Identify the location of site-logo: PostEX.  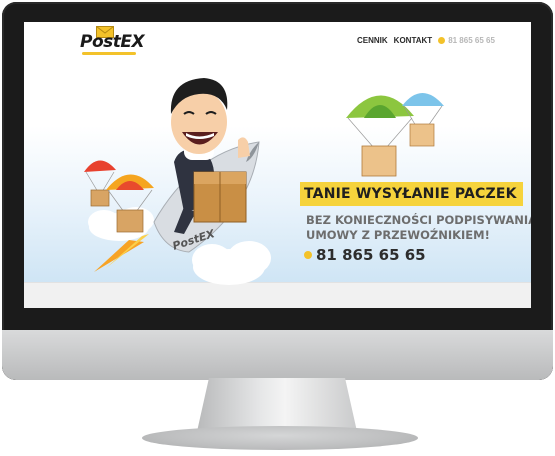
(112, 42).